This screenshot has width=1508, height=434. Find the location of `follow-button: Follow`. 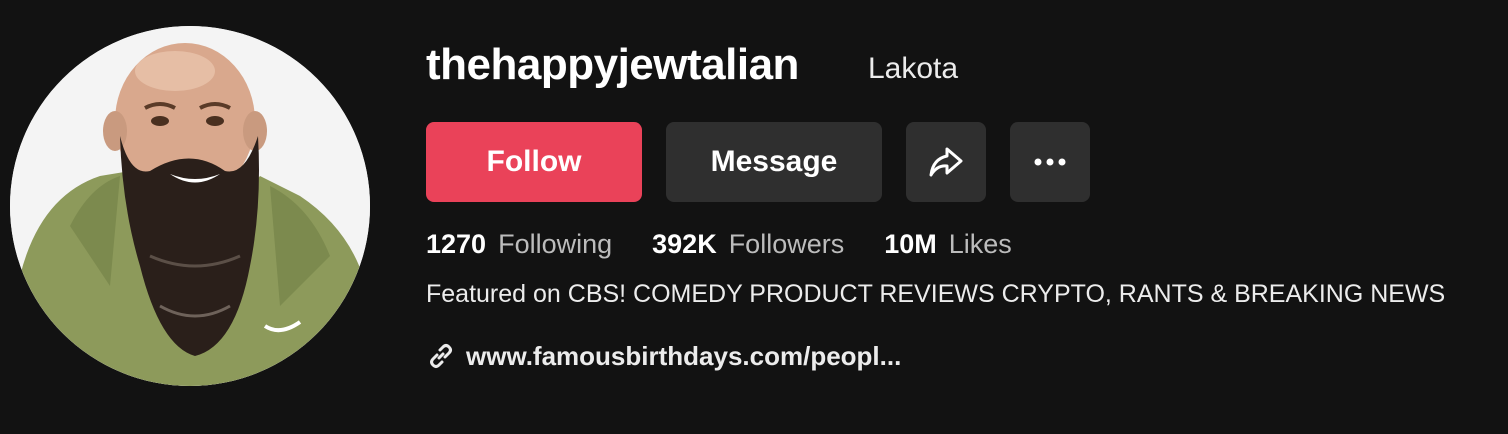

follow-button: Follow is located at coordinates (534, 162).